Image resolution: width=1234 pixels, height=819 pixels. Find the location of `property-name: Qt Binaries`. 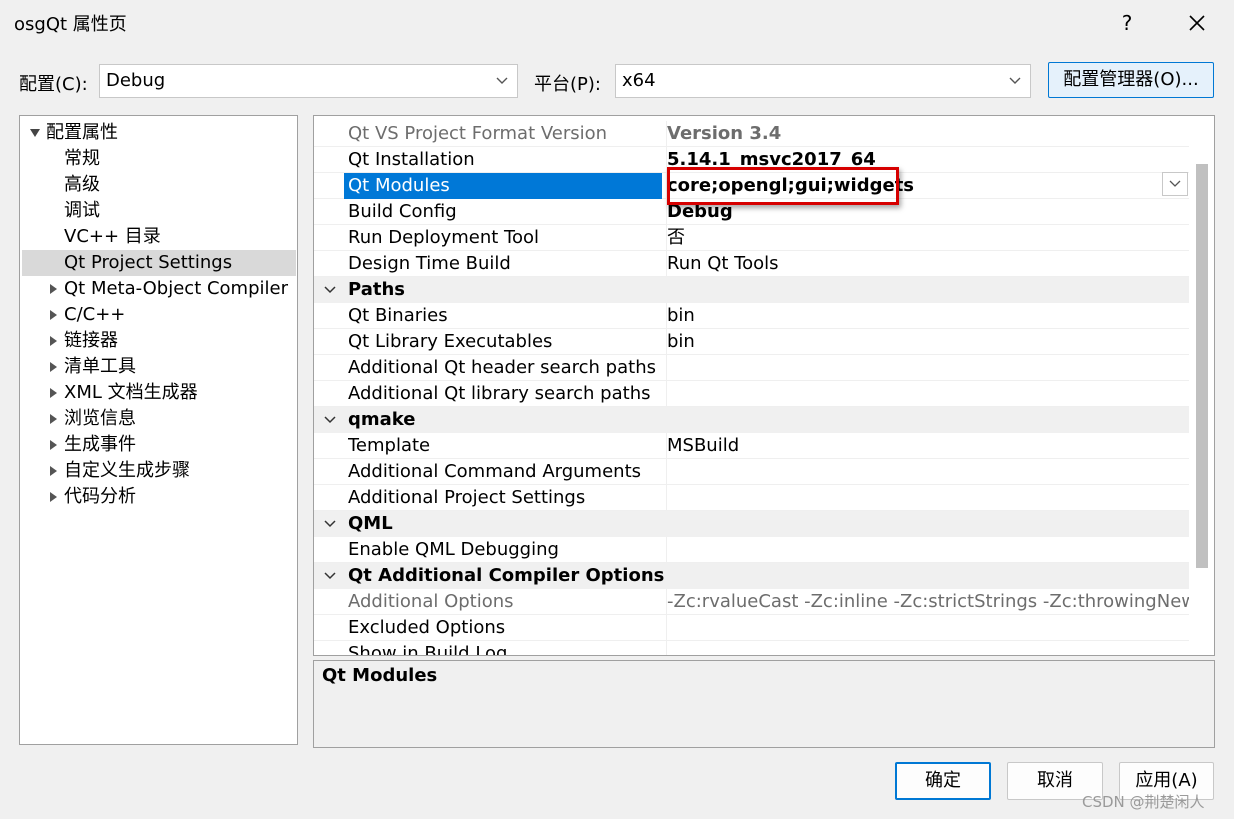

property-name: Qt Binaries is located at coordinates (398, 315).